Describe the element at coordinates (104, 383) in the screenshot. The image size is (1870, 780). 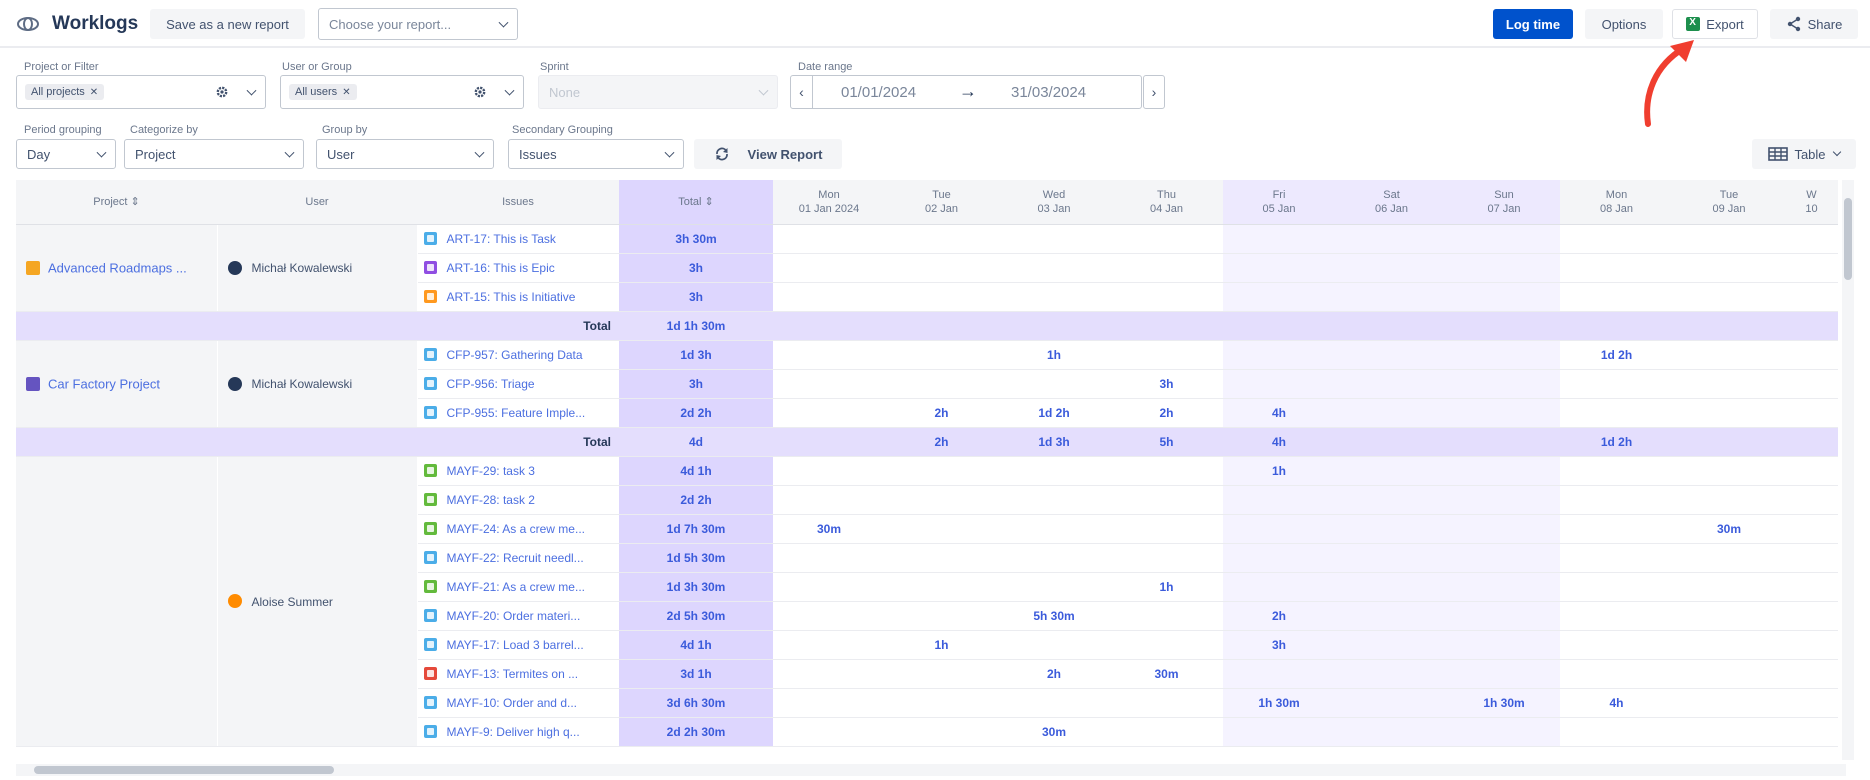
I see `project-link: Car Factory Project` at that location.